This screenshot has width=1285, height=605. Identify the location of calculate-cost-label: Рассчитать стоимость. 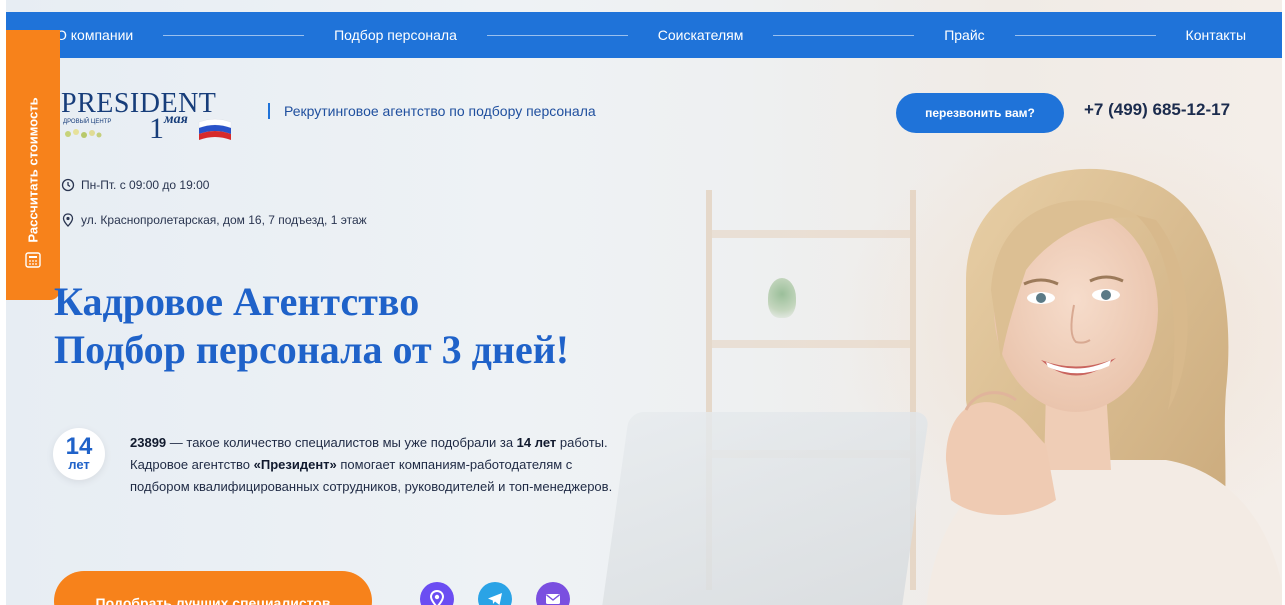
(33, 170).